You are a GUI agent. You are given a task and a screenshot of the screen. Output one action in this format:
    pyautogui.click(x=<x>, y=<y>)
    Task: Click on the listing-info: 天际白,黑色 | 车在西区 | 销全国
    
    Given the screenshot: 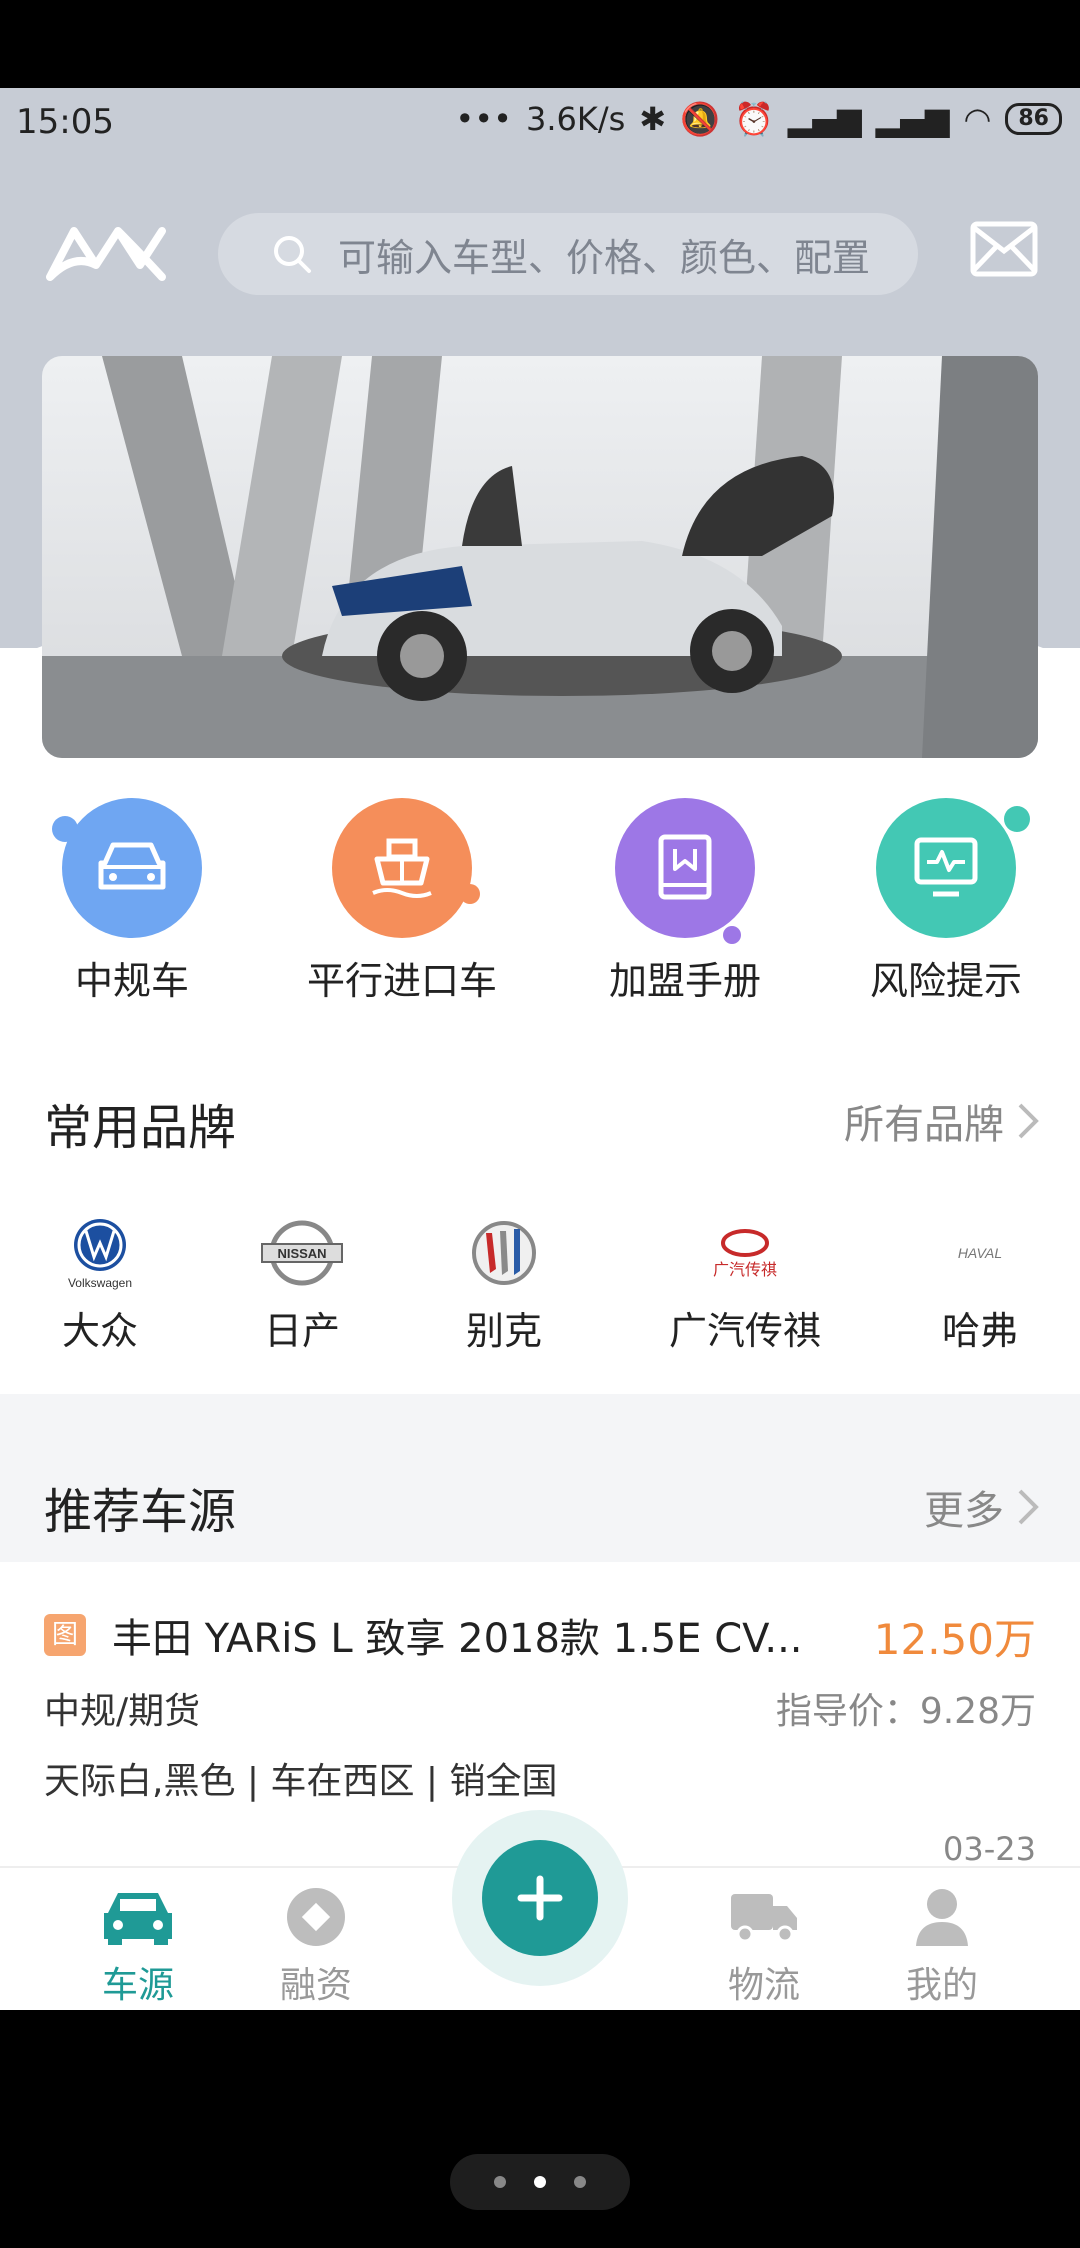 What is the action you would take?
    pyautogui.click(x=301, y=1781)
    